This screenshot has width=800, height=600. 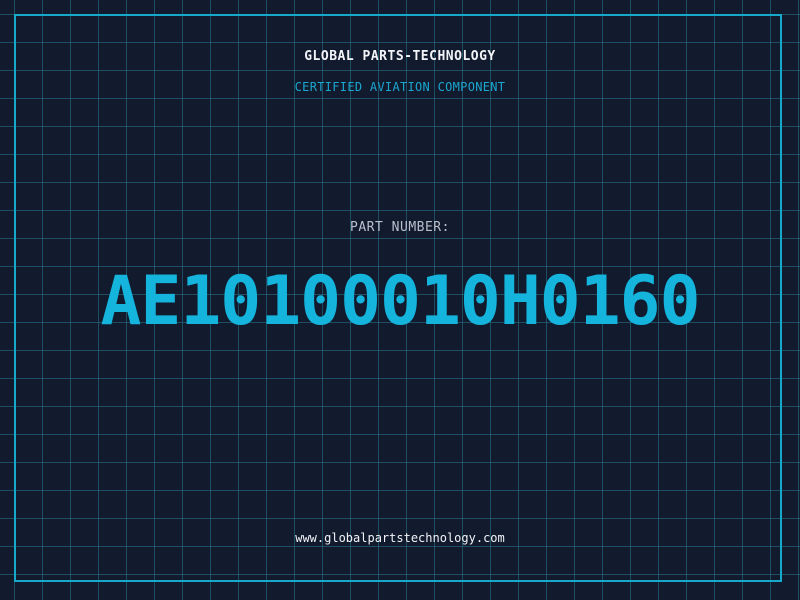 What do you see at coordinates (400, 538) in the screenshot?
I see `website-url: www.globalpartstechnology.com` at bounding box center [400, 538].